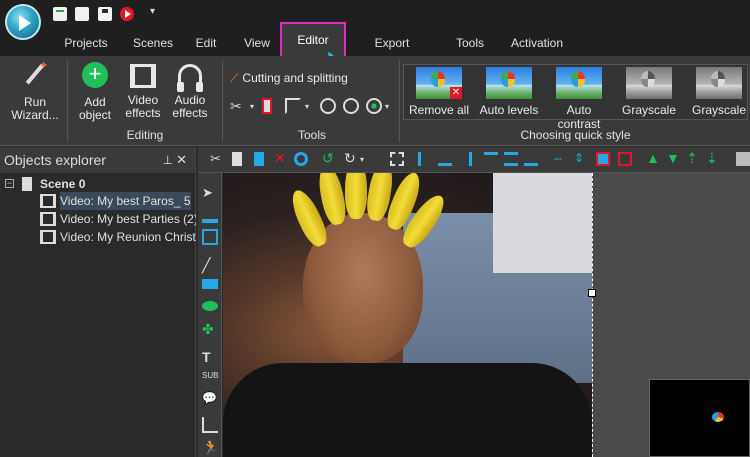 The height and width of the screenshot is (457, 750). Describe the element at coordinates (95, 92) in the screenshot. I see `add-object-button: + Add object` at that location.